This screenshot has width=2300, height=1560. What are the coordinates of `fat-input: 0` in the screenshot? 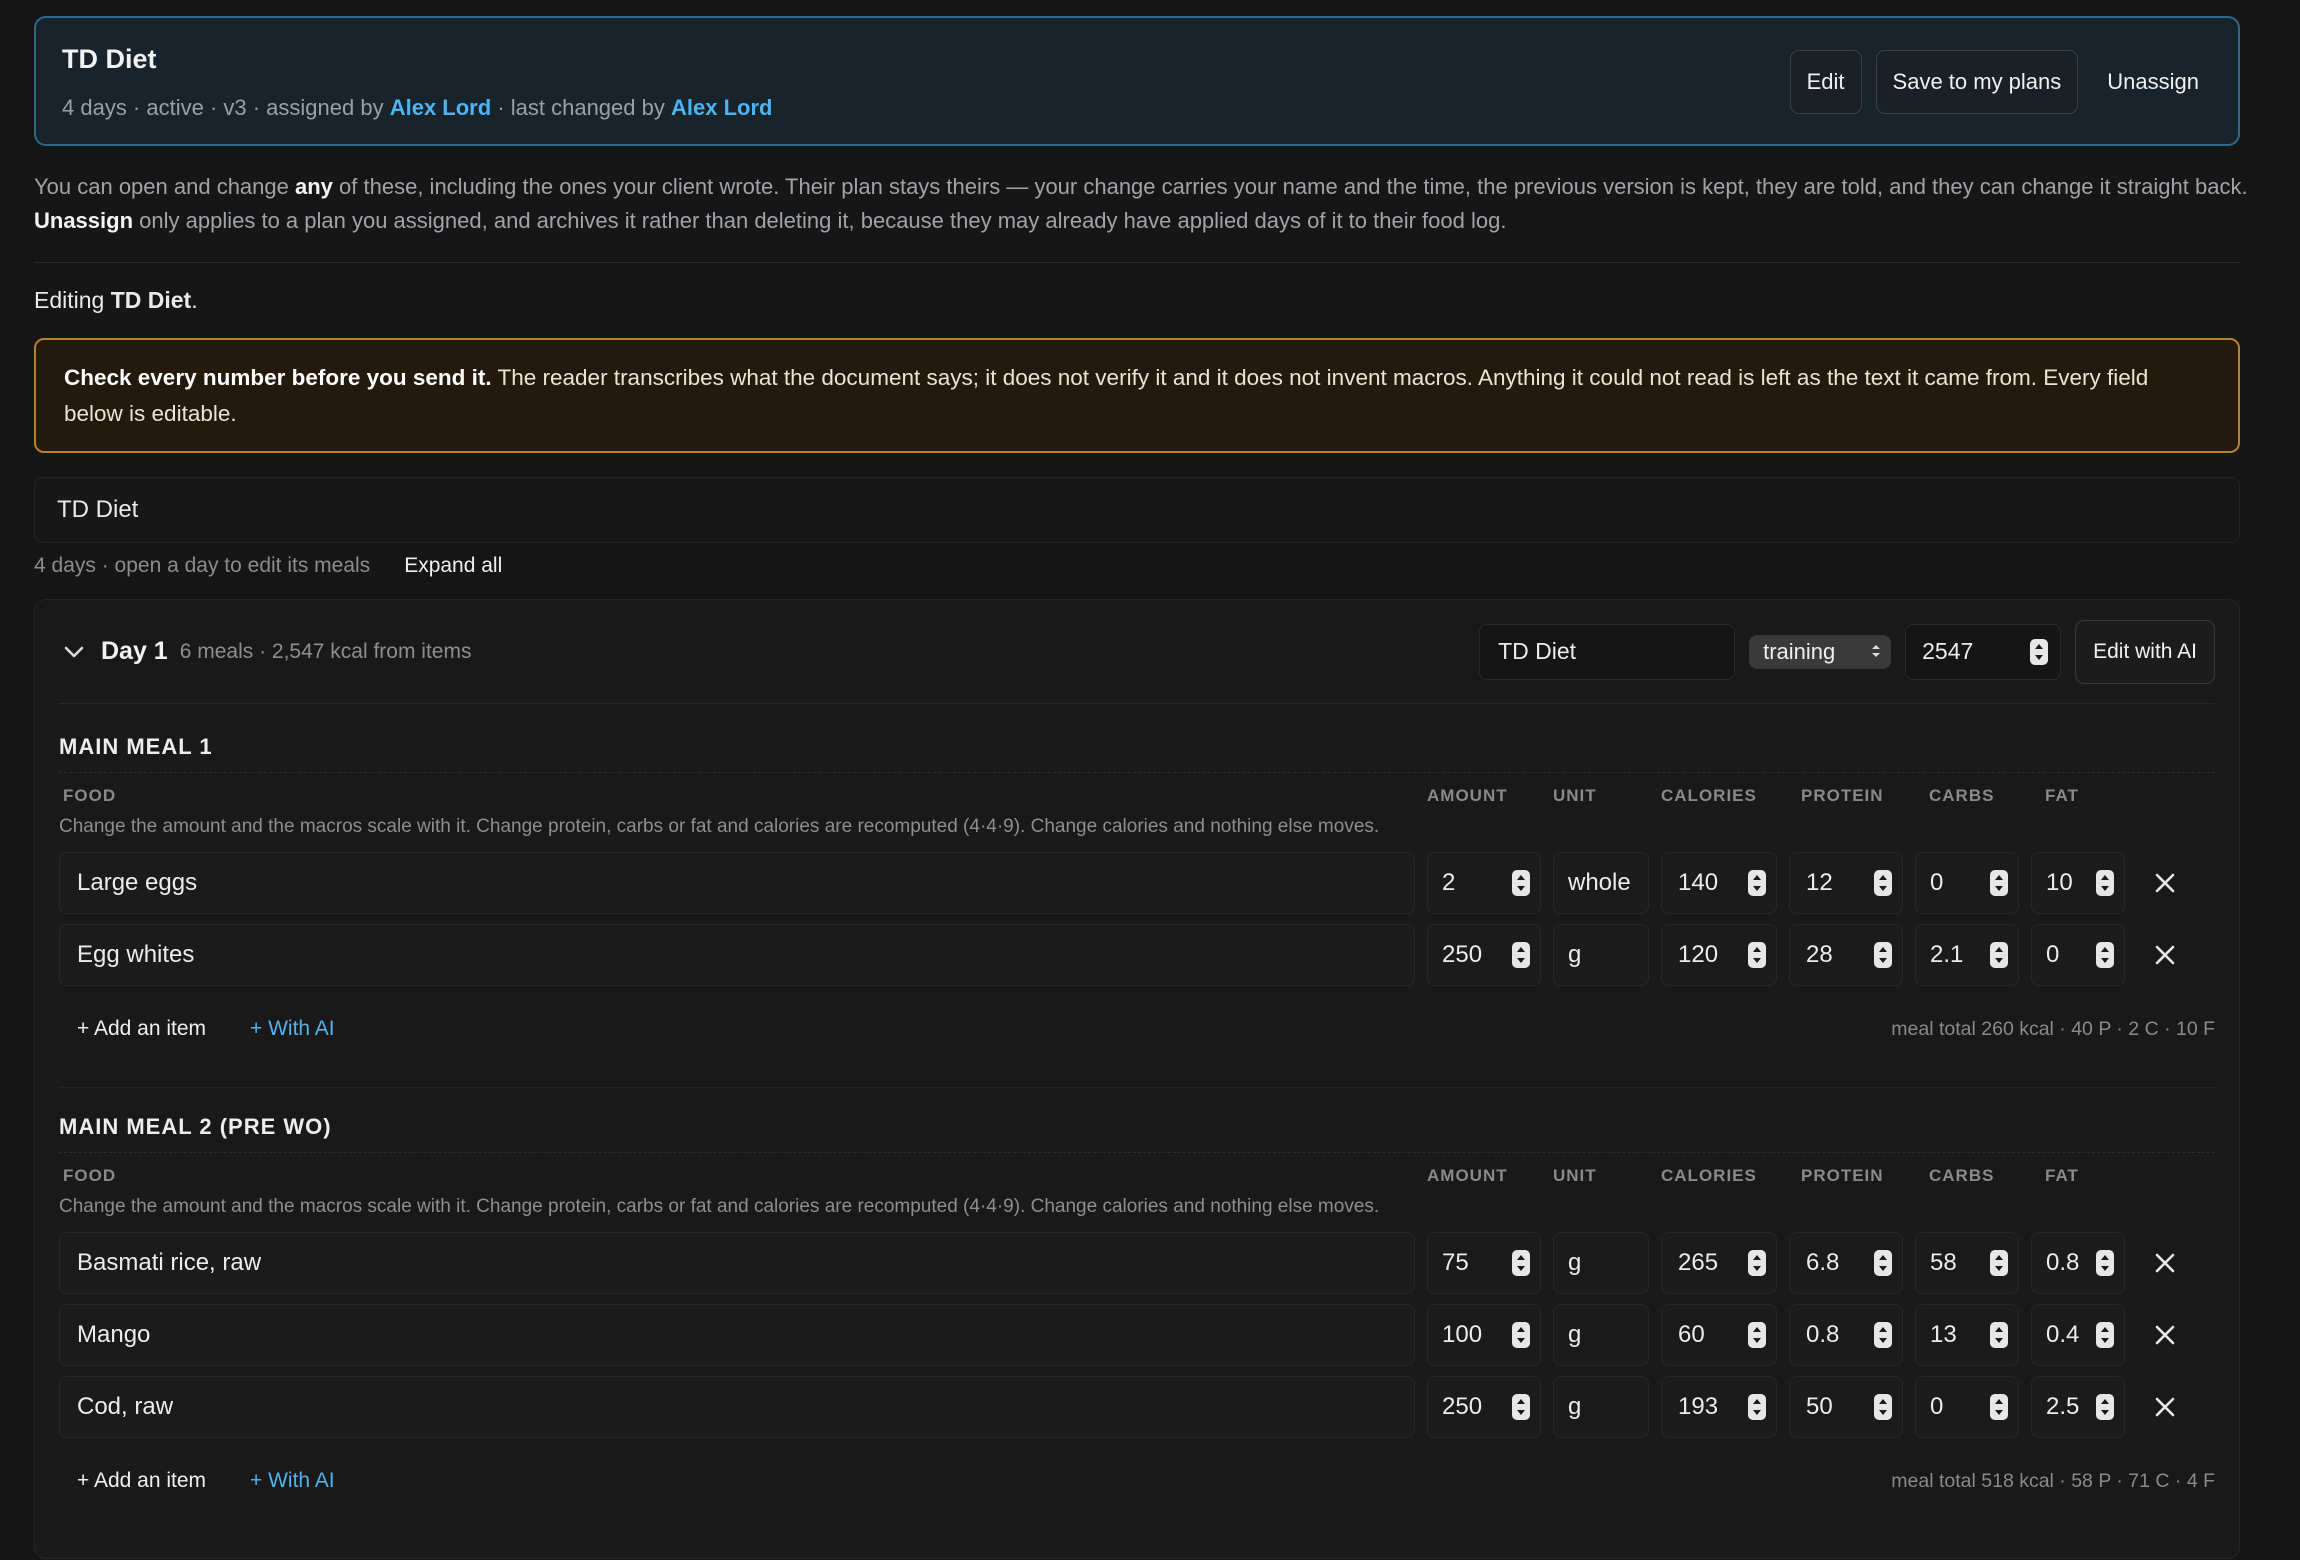 It's located at (2078, 955).